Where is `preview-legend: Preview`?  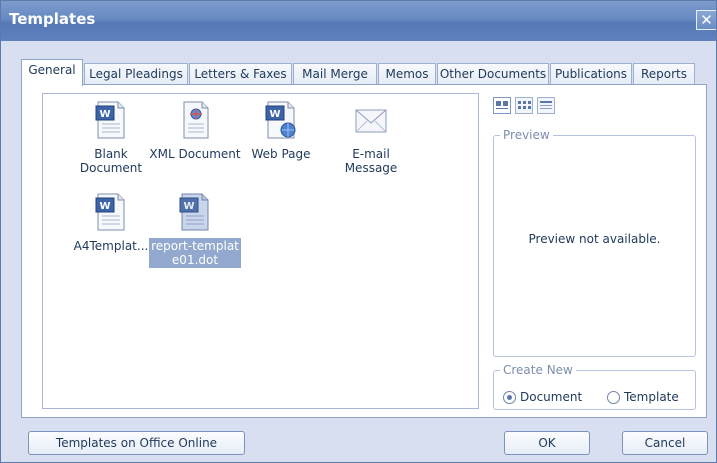 preview-legend: Preview is located at coordinates (526, 135).